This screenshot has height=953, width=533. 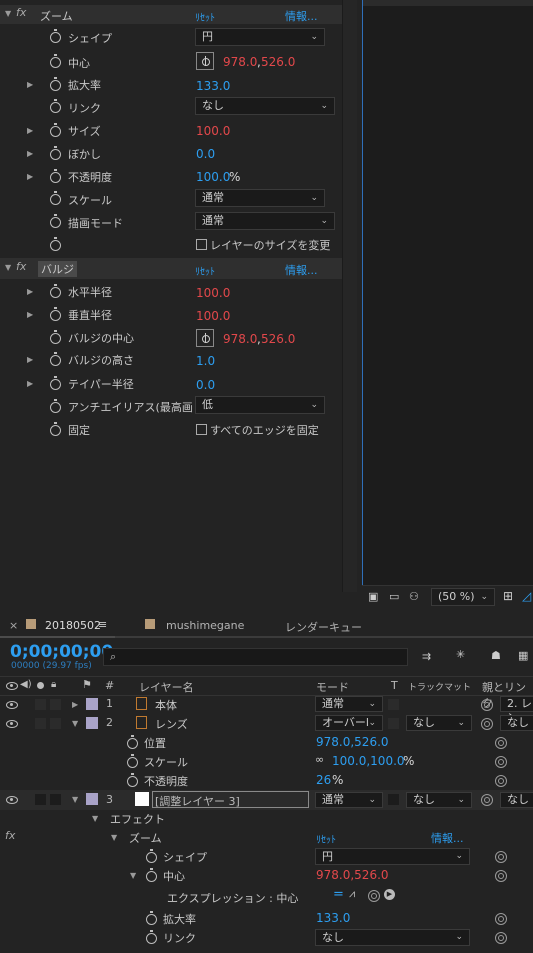 What do you see at coordinates (260, 37) in the screenshot?
I see `shape-dropdown: 円 ⌄` at bounding box center [260, 37].